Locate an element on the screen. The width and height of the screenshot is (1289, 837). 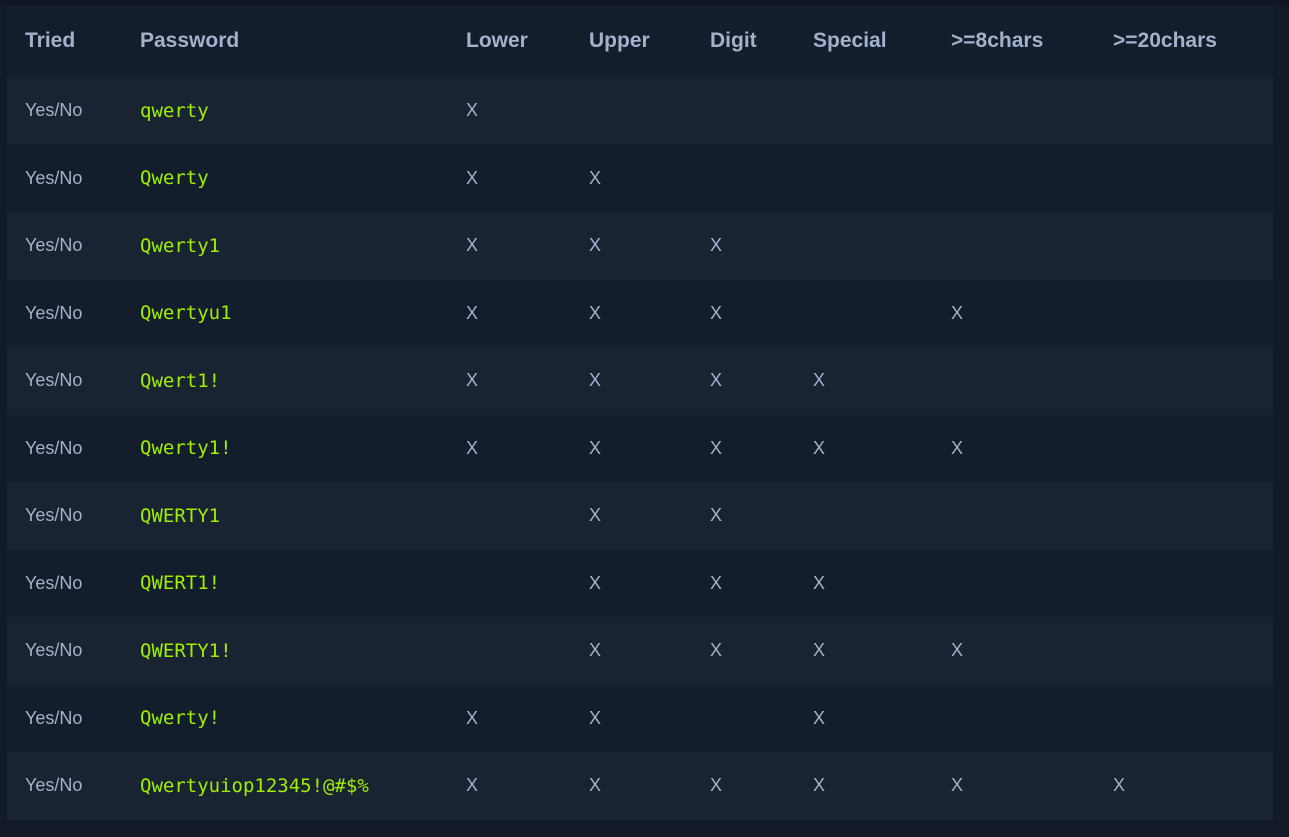
table-row: Yes/No qwerty X is located at coordinates (640, 111).